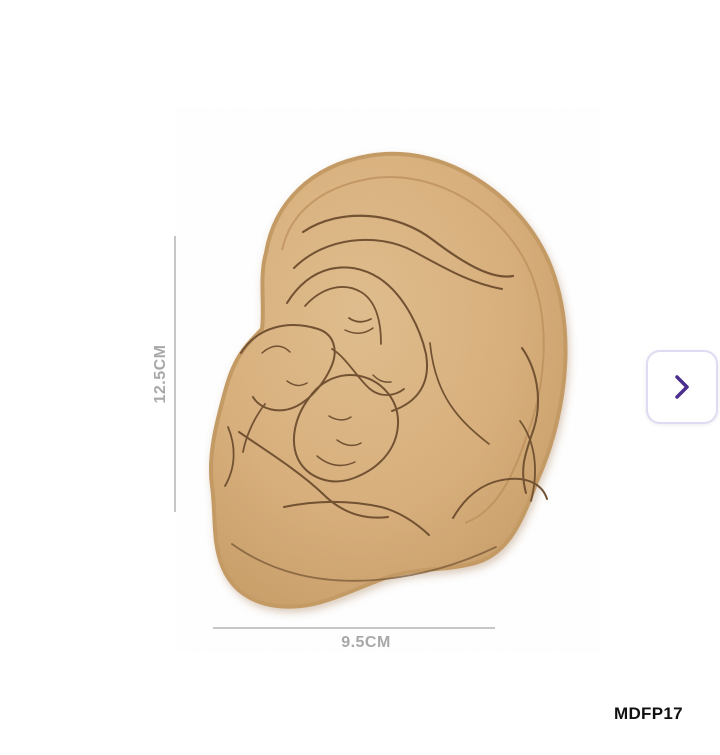 The width and height of the screenshot is (720, 755). I want to click on next-image-button, so click(682, 387).